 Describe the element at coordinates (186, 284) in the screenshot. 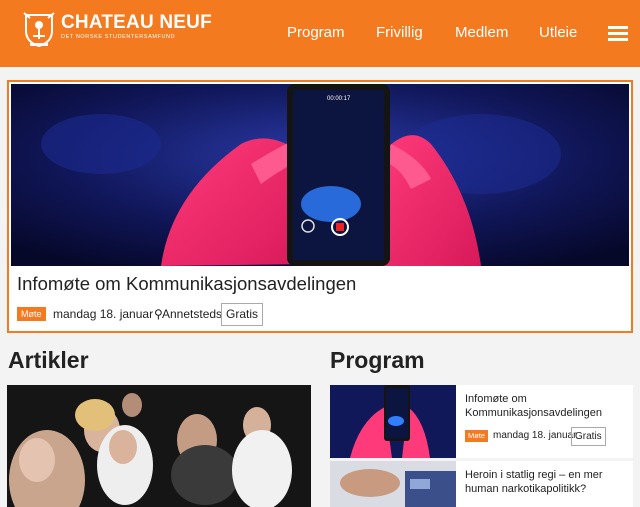

I see `featured-event-title: Infomøte om Kommunikasjonsavdelingen` at that location.